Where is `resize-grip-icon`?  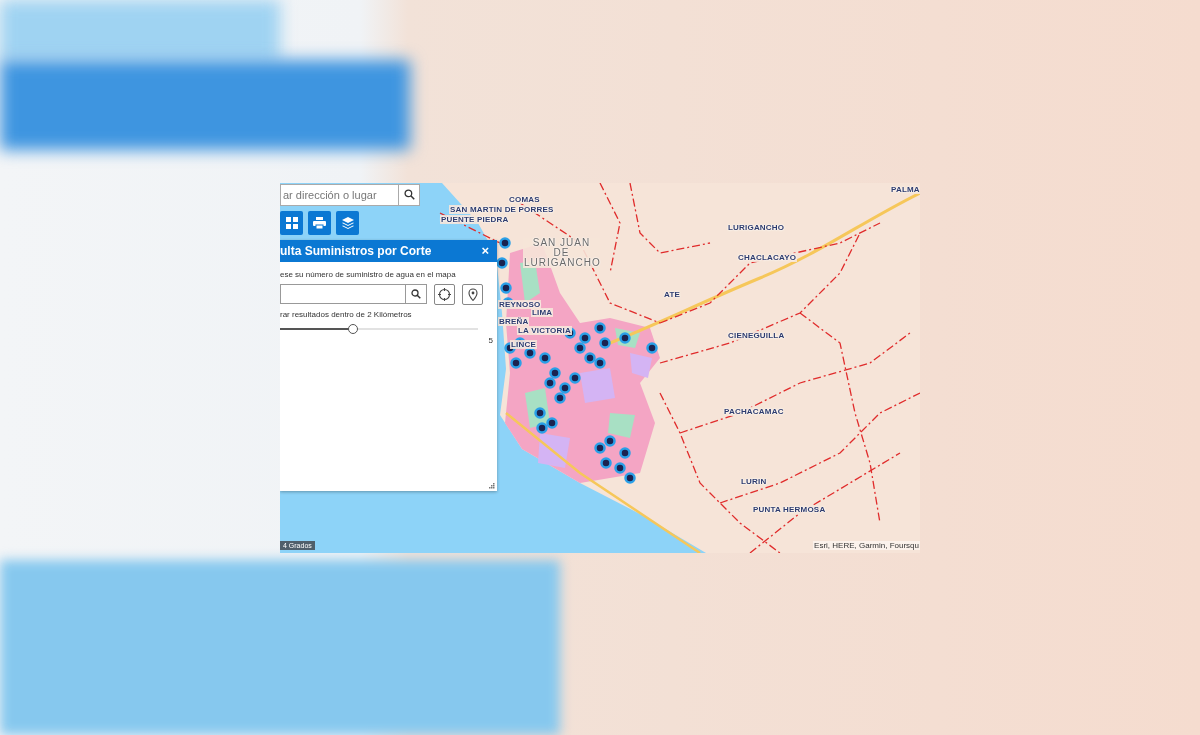
resize-grip-icon is located at coordinates (492, 485).